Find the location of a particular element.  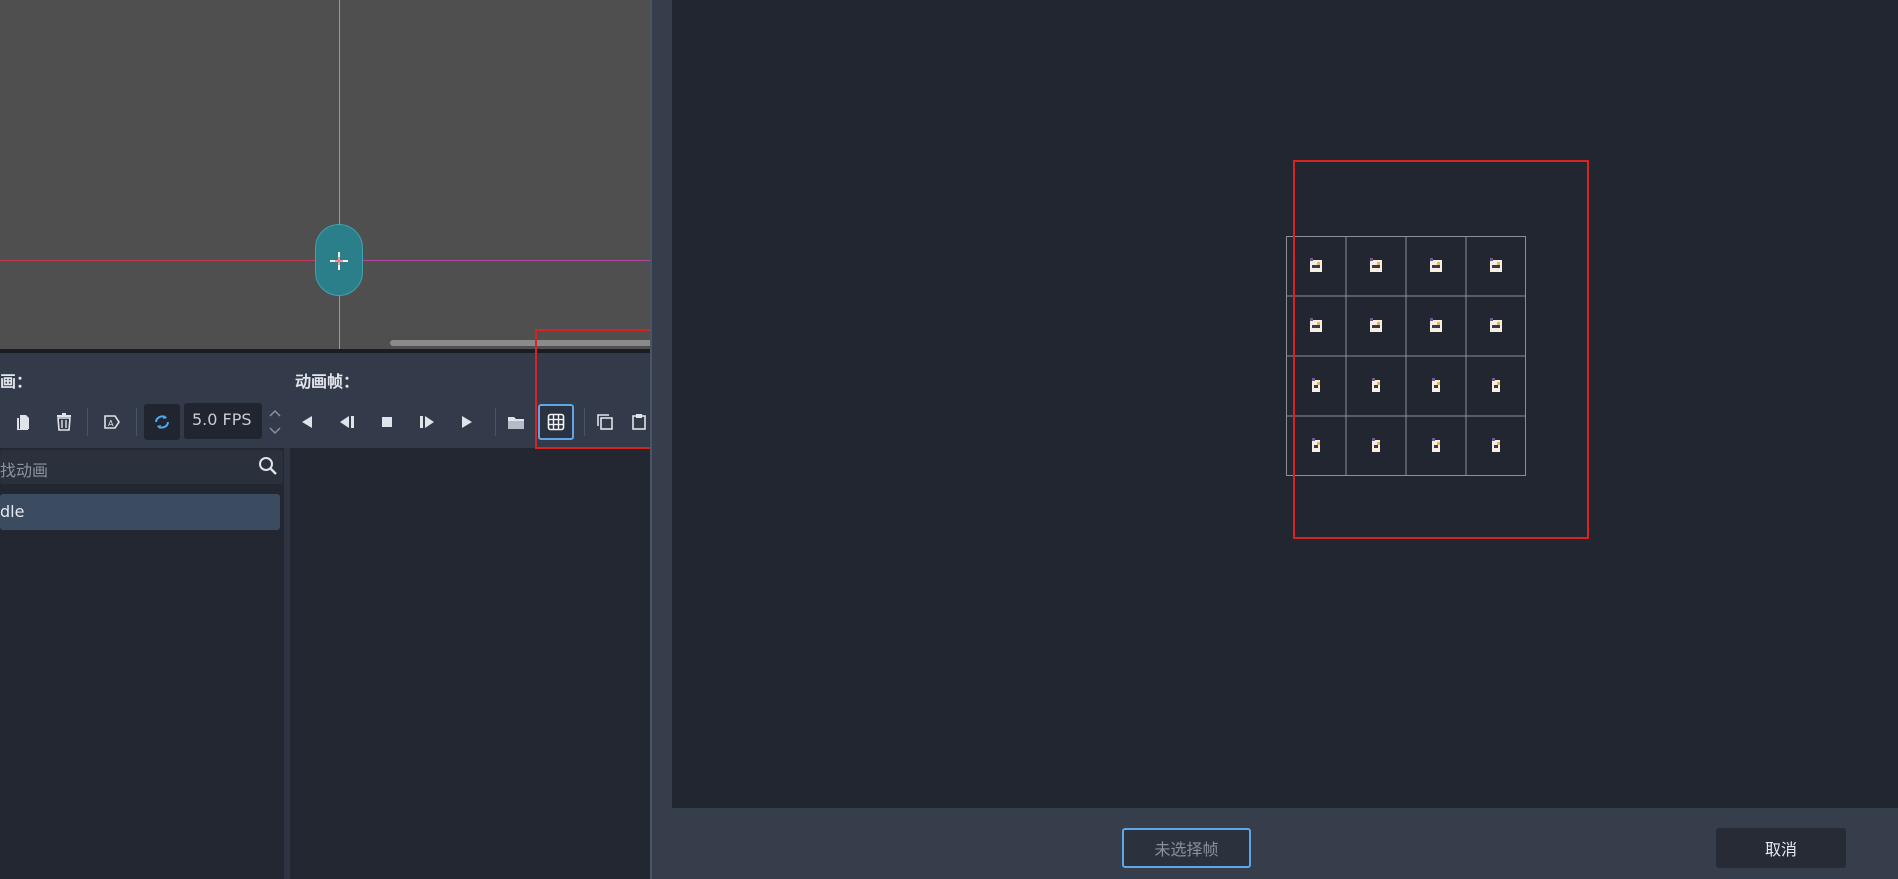

paste-icon is located at coordinates (23, 422).